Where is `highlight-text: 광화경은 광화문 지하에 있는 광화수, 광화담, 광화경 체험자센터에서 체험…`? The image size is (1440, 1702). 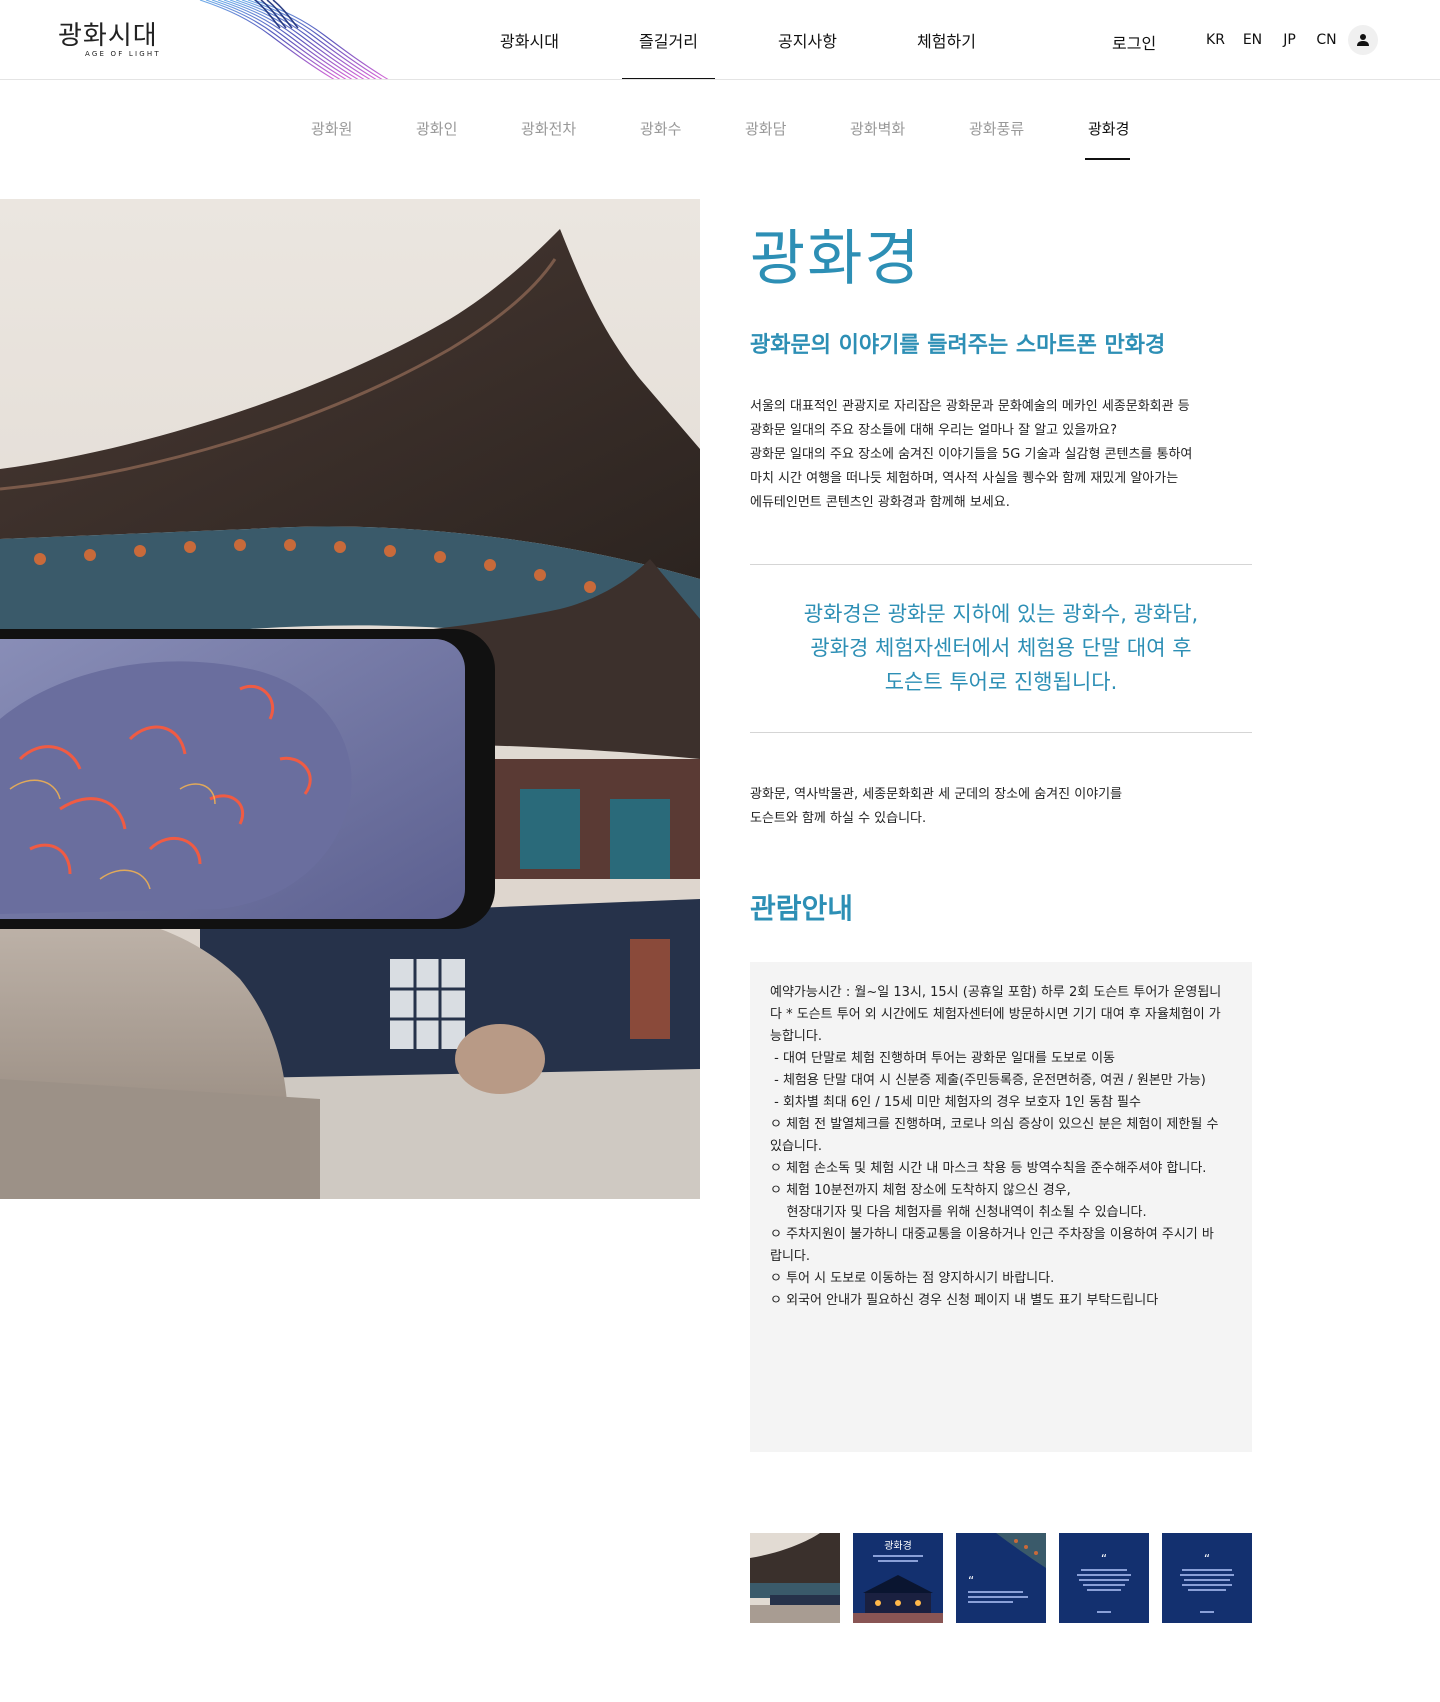
highlight-text: 광화경은 광화문 지하에 있는 광화수, 광화담, 광화경 체험자센터에서 체험… is located at coordinates (1001, 648).